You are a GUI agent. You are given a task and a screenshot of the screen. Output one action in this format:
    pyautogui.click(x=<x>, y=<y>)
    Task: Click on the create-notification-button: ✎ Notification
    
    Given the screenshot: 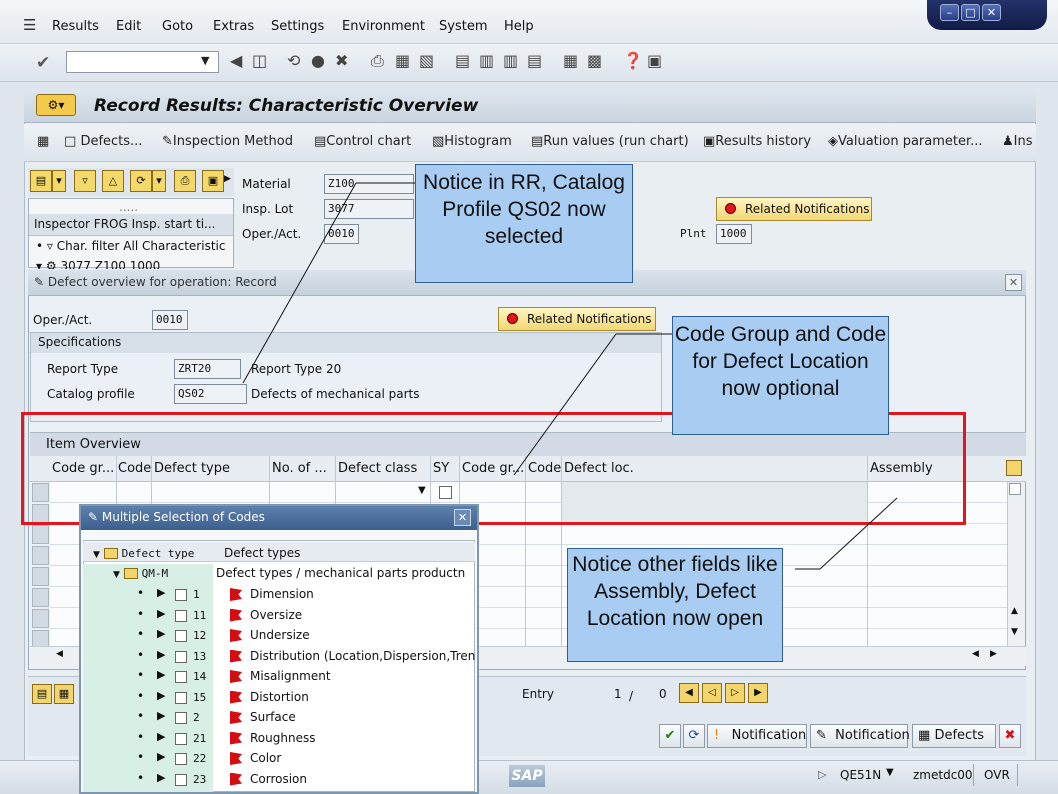 What is the action you would take?
    pyautogui.click(x=860, y=736)
    